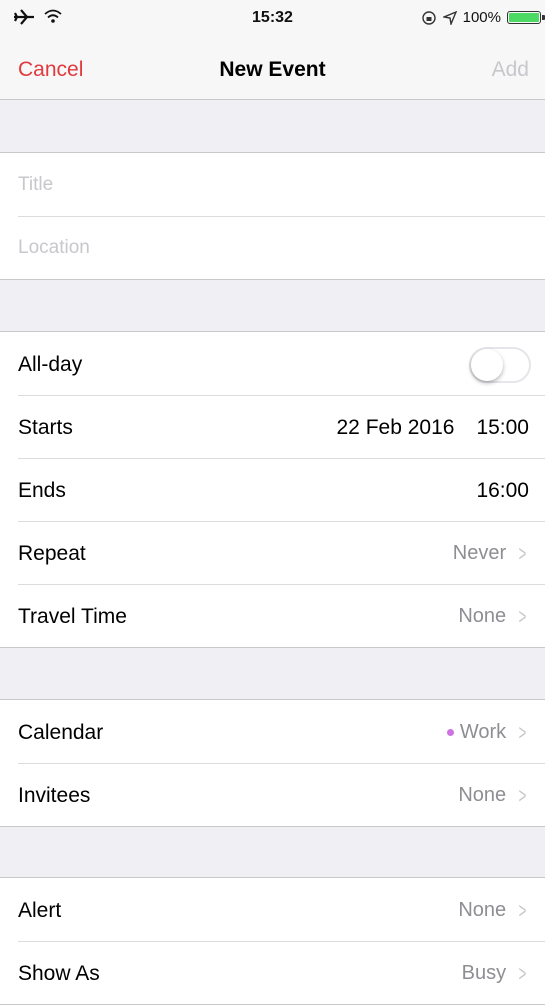 The image size is (545, 1005). I want to click on ends-time: 16:00, so click(502, 490).